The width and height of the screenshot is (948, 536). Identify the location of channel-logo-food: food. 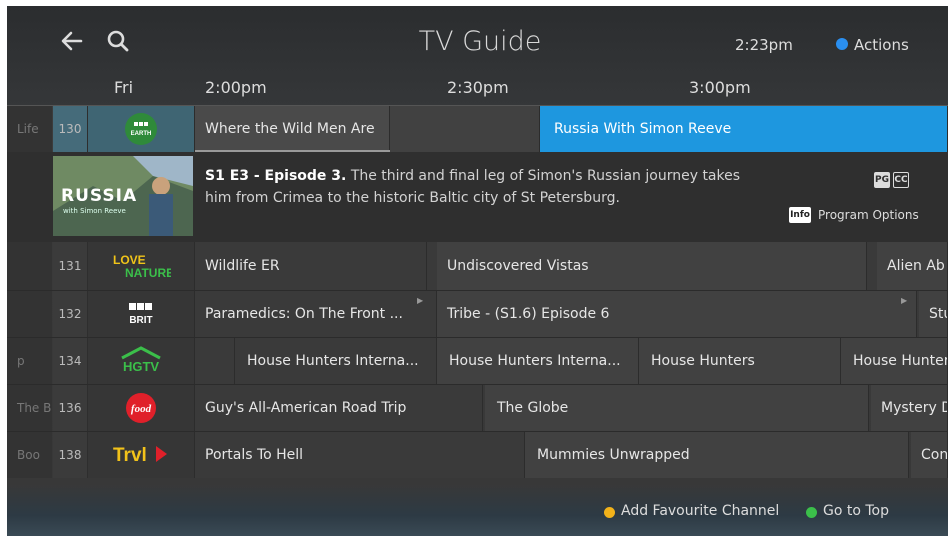
(141, 408).